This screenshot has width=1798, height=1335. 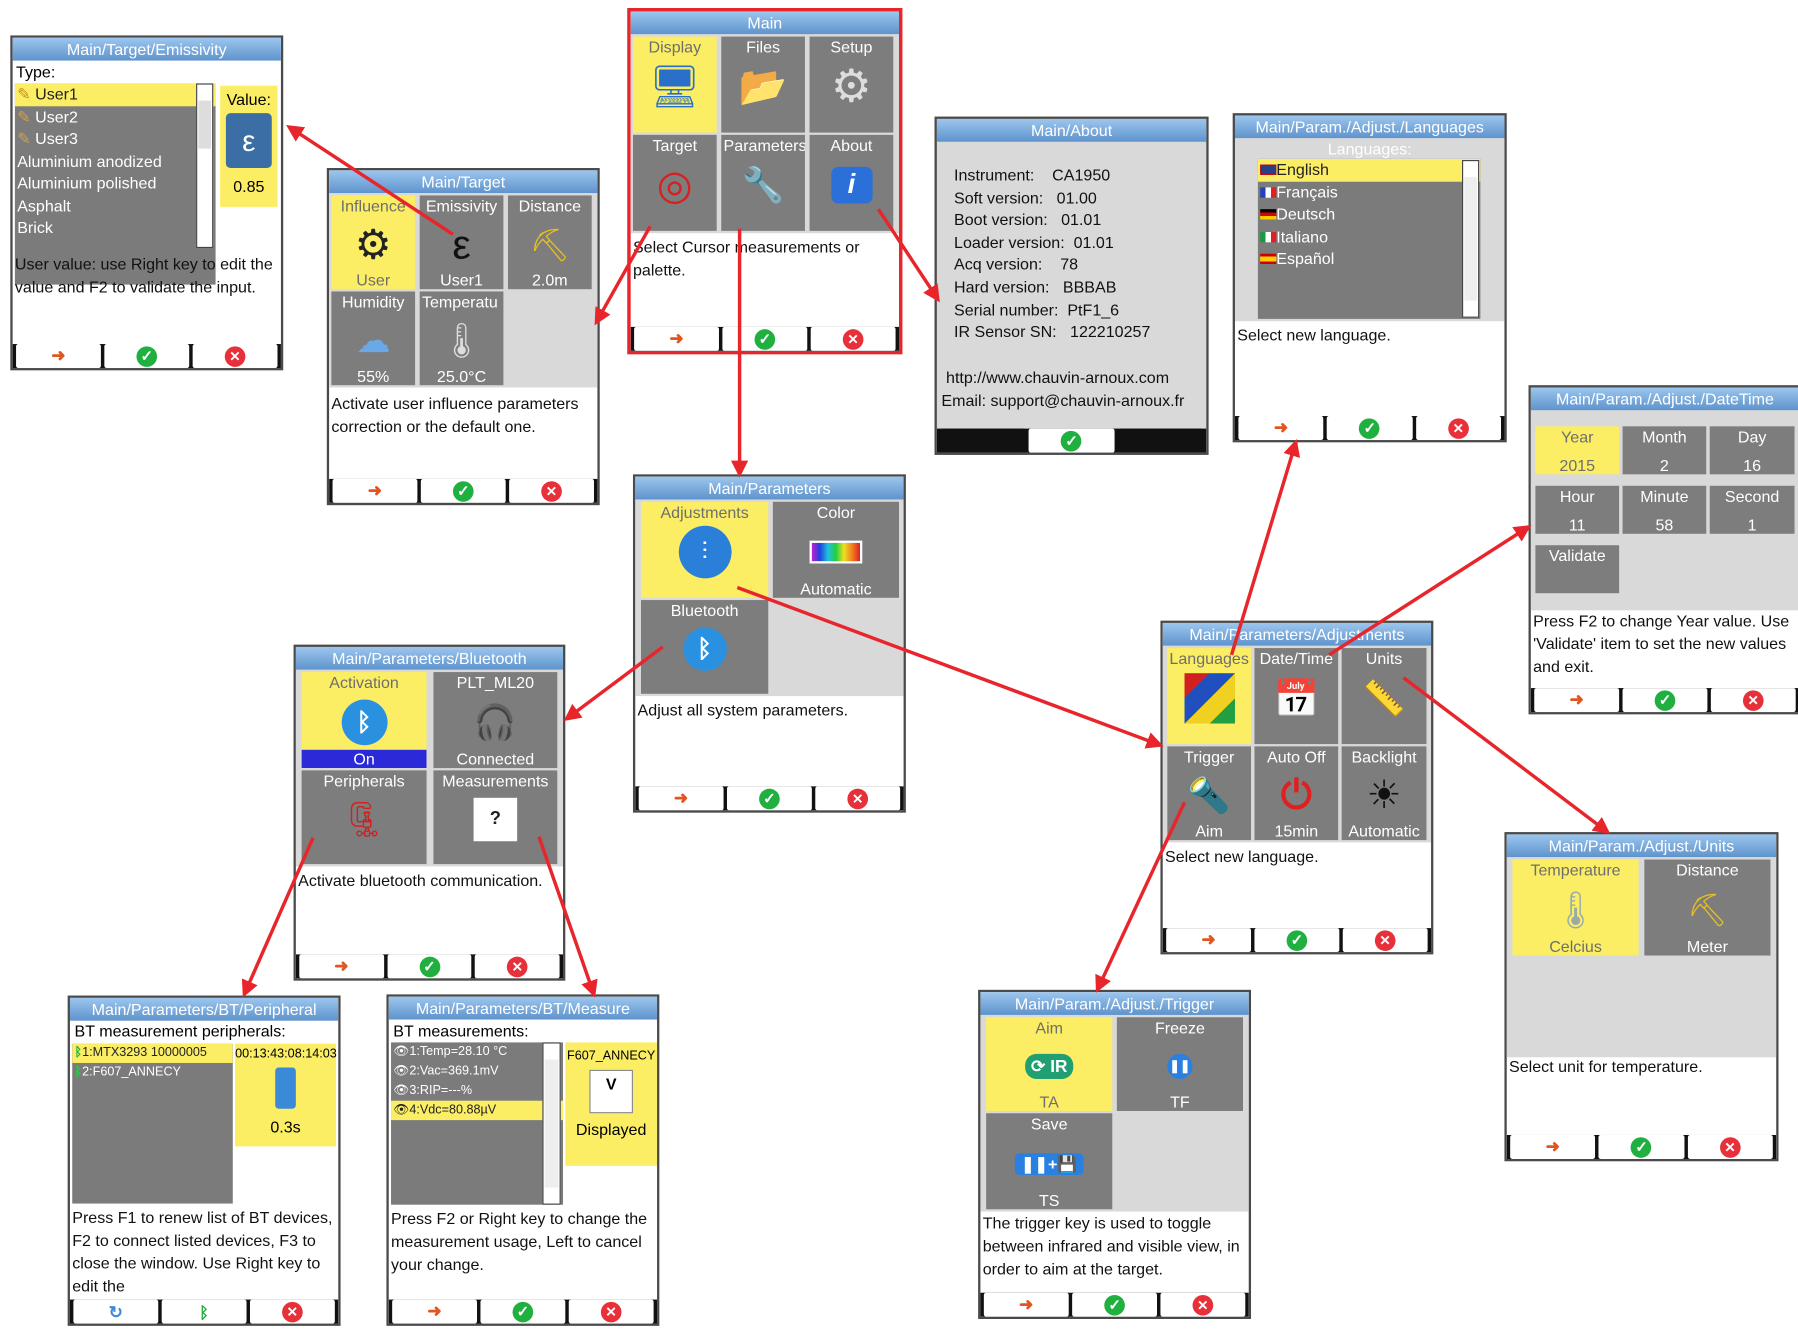 I want to click on list-item: Brick, so click(x=115, y=228).